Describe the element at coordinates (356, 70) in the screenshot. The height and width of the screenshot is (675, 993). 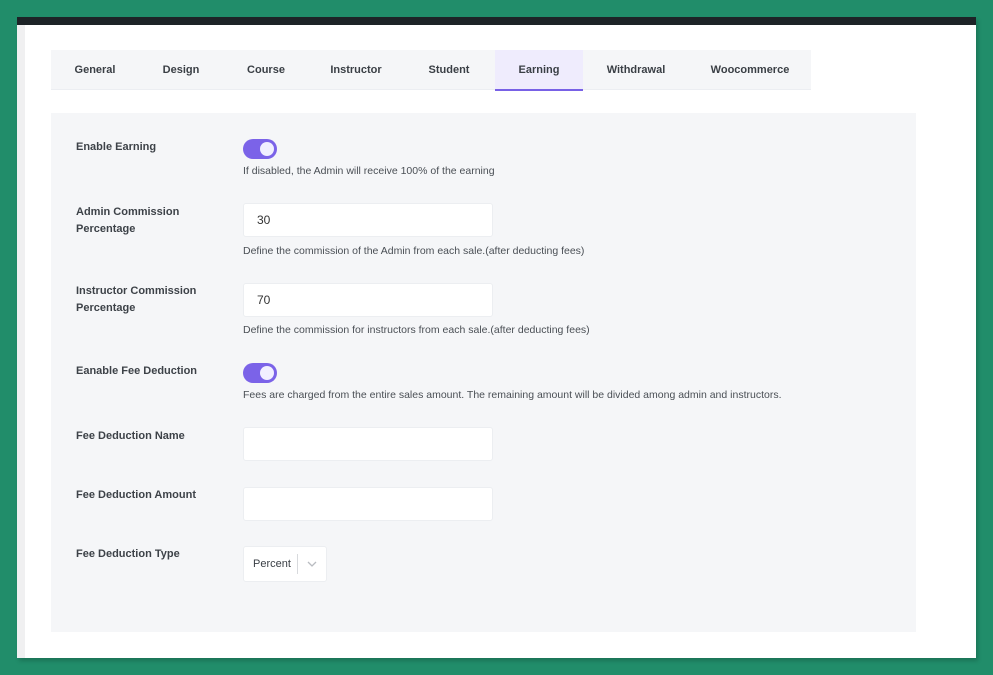
I see `tab-instructor: Instructor` at that location.